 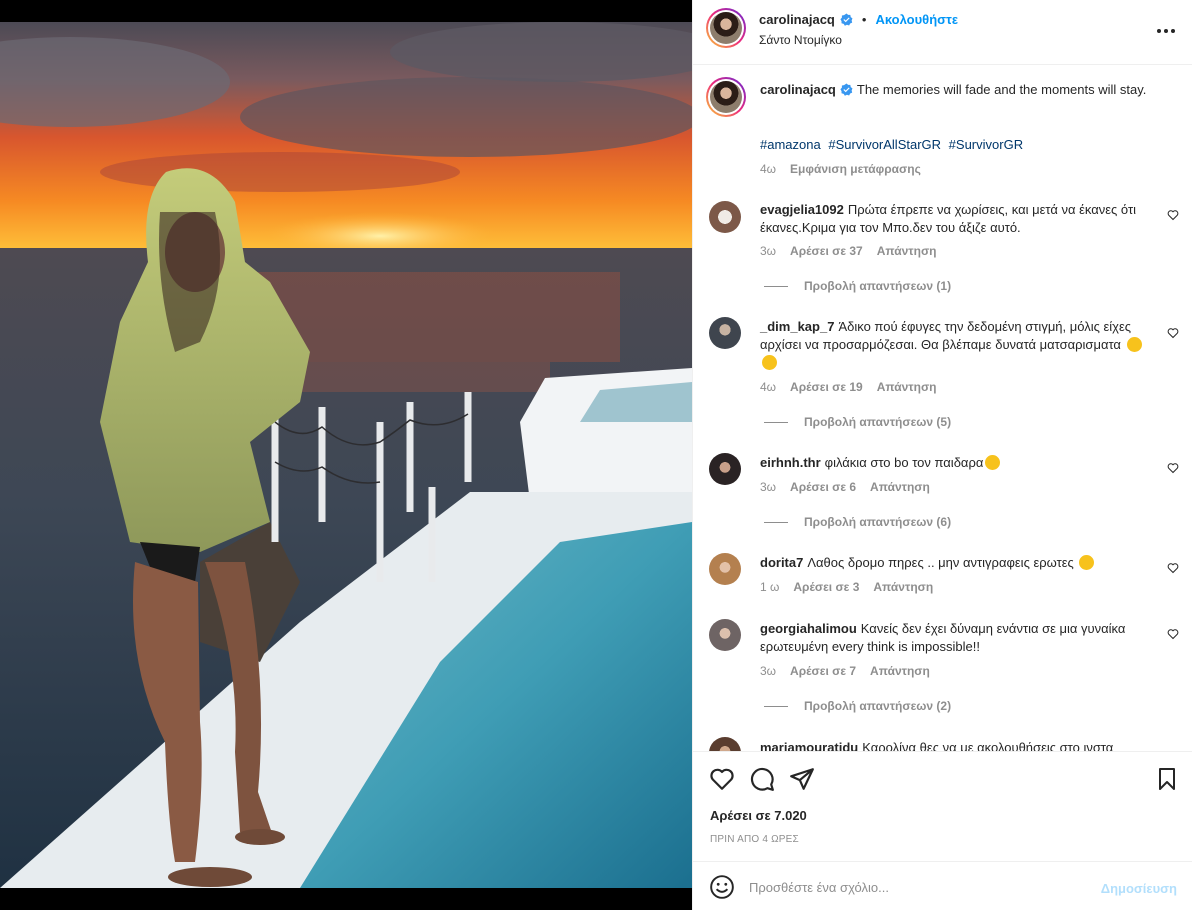 I want to click on translate-button: Εμφάνιση μετάφρασης, so click(x=855, y=169).